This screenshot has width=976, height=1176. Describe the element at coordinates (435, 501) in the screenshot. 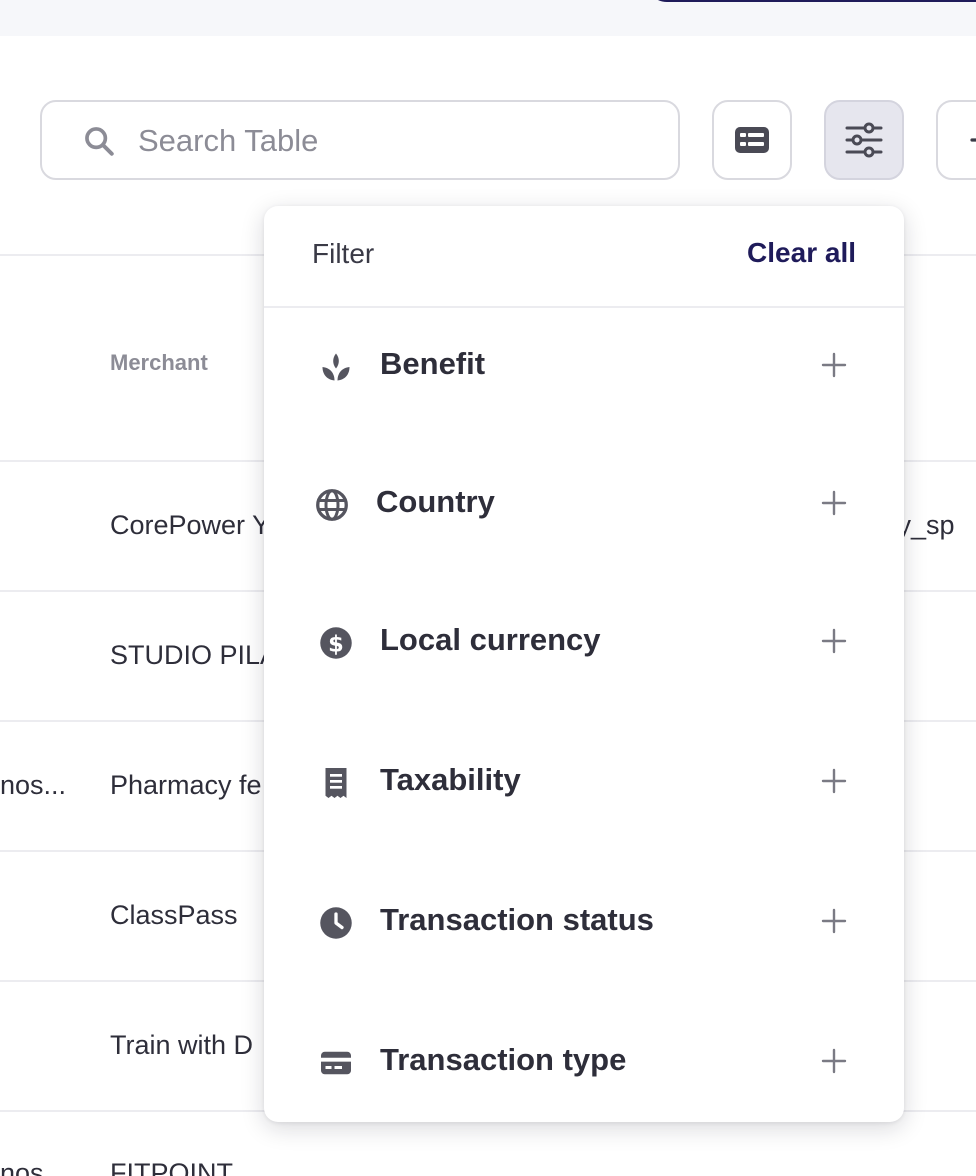

I see `filter-item-label: Country` at that location.